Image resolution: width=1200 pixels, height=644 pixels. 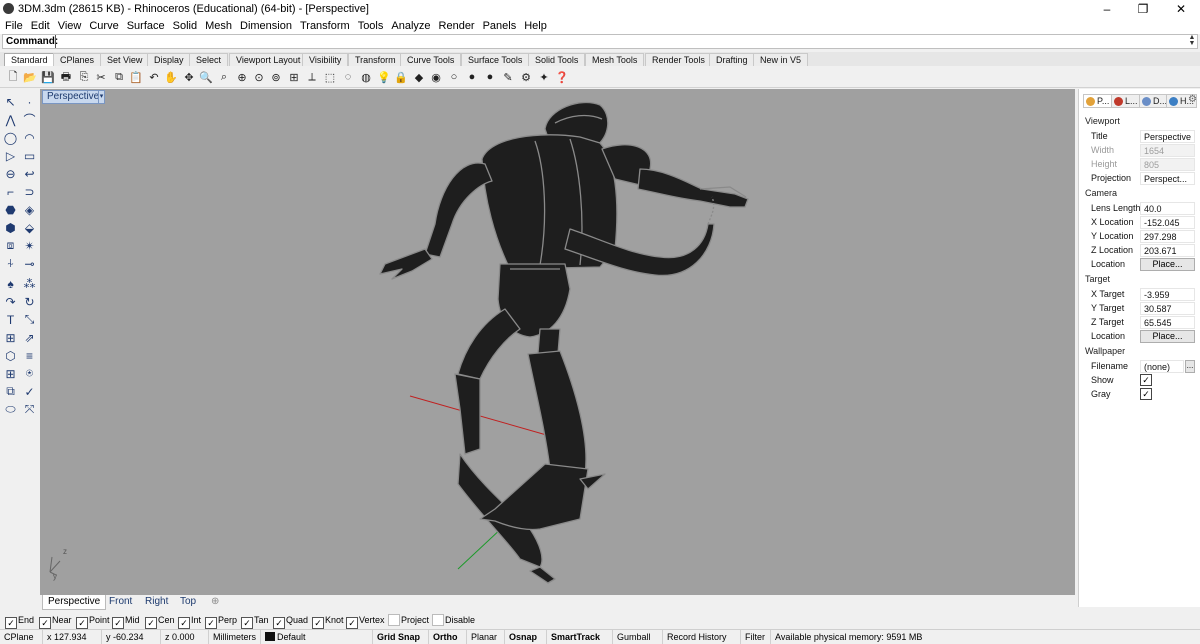 What do you see at coordinates (10, 191) in the screenshot?
I see `fillet-icon: ⌐` at bounding box center [10, 191].